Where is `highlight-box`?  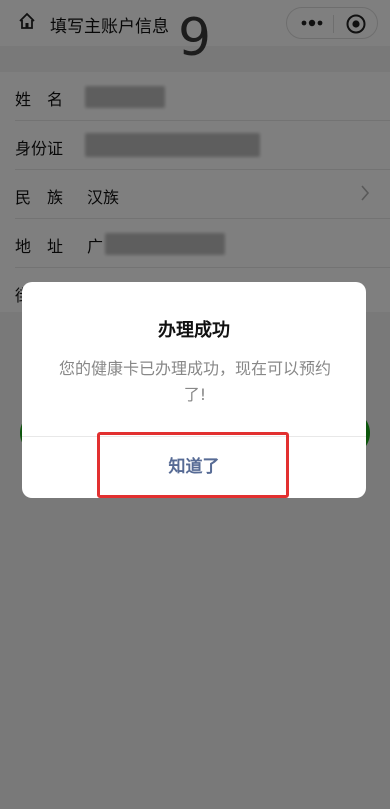 highlight-box is located at coordinates (193, 465).